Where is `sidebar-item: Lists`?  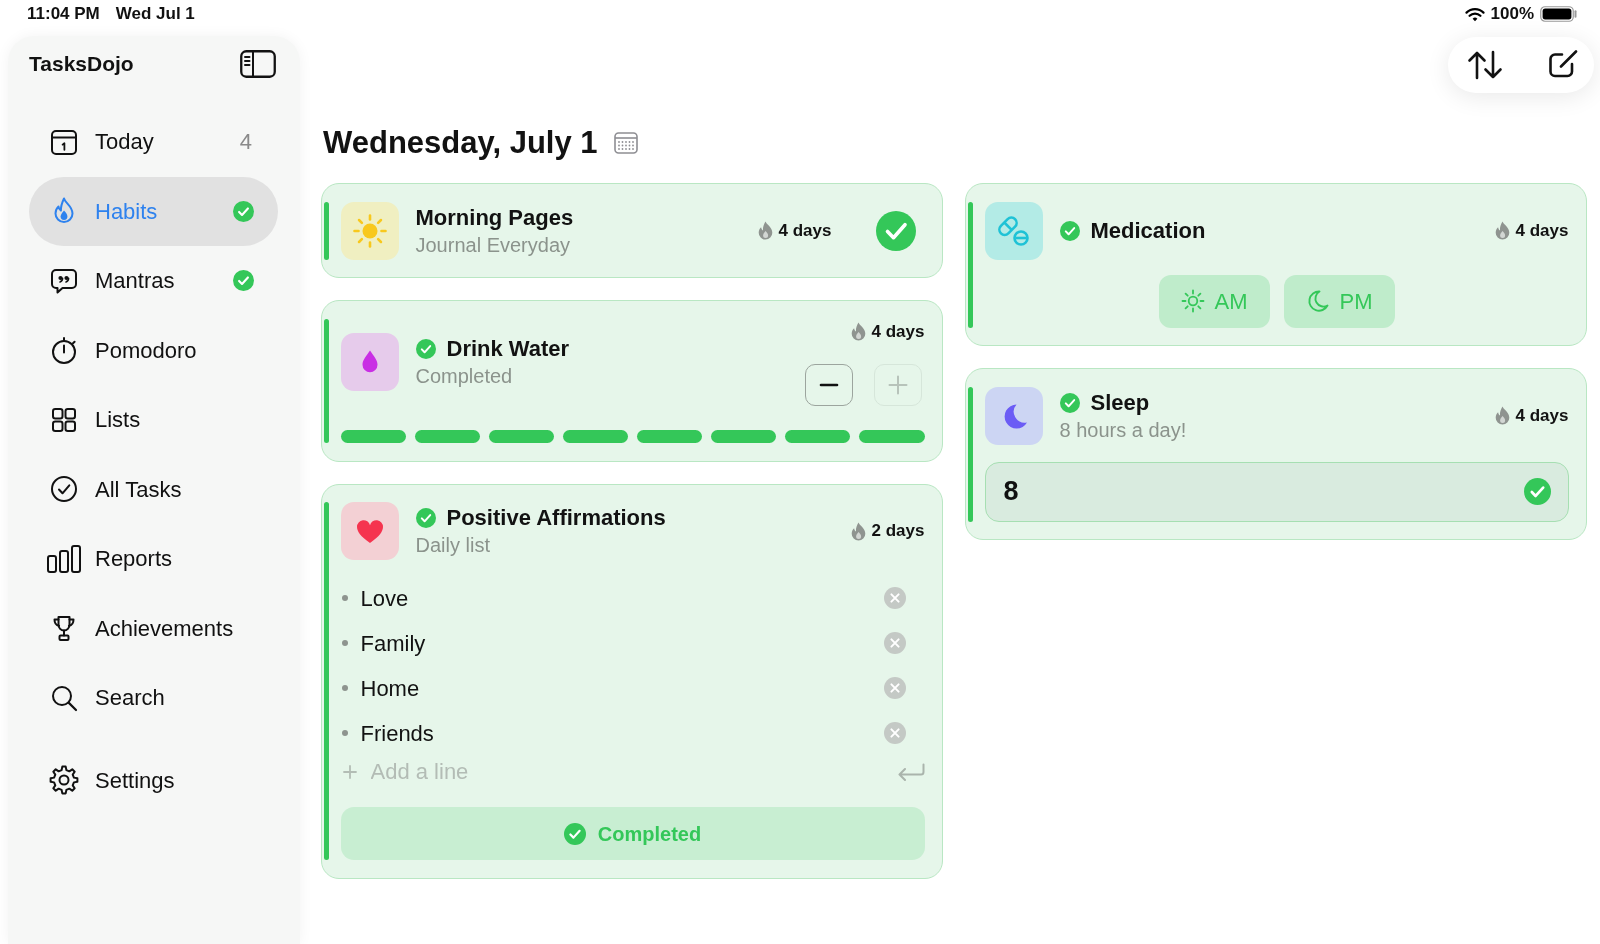
sidebar-item: Lists is located at coordinates (153, 420).